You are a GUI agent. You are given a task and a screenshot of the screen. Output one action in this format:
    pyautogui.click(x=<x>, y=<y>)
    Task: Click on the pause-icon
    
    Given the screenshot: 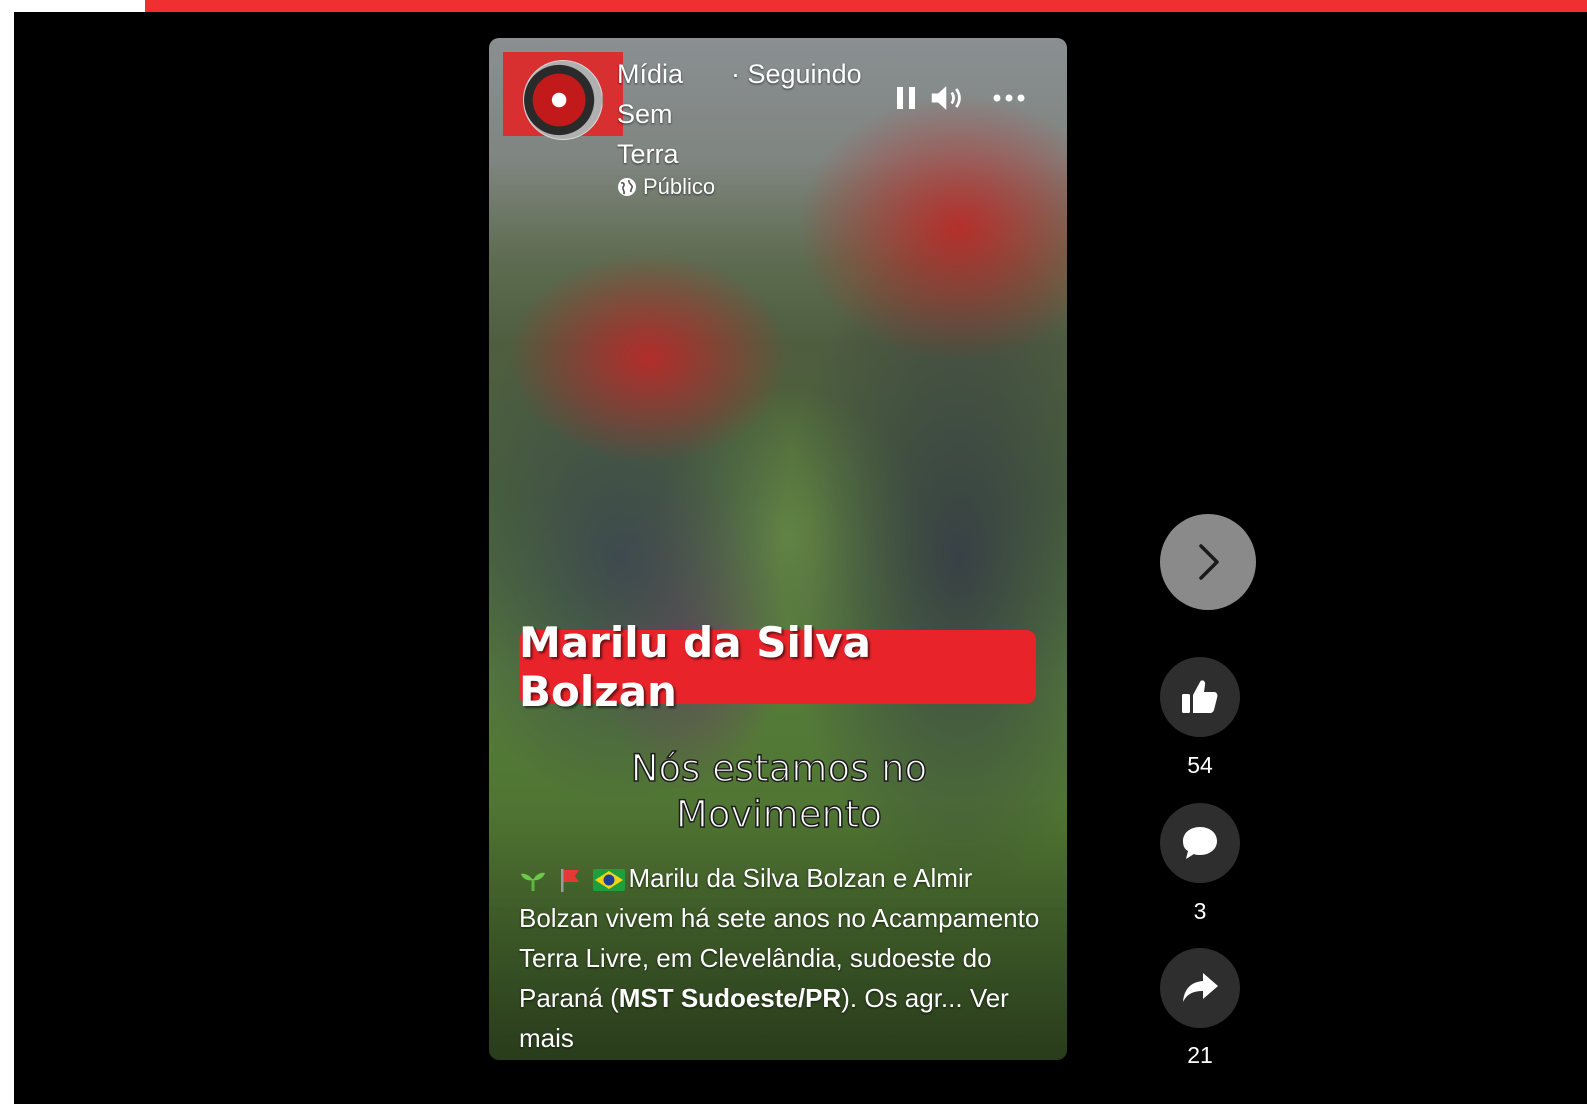 What is the action you would take?
    pyautogui.click(x=906, y=98)
    